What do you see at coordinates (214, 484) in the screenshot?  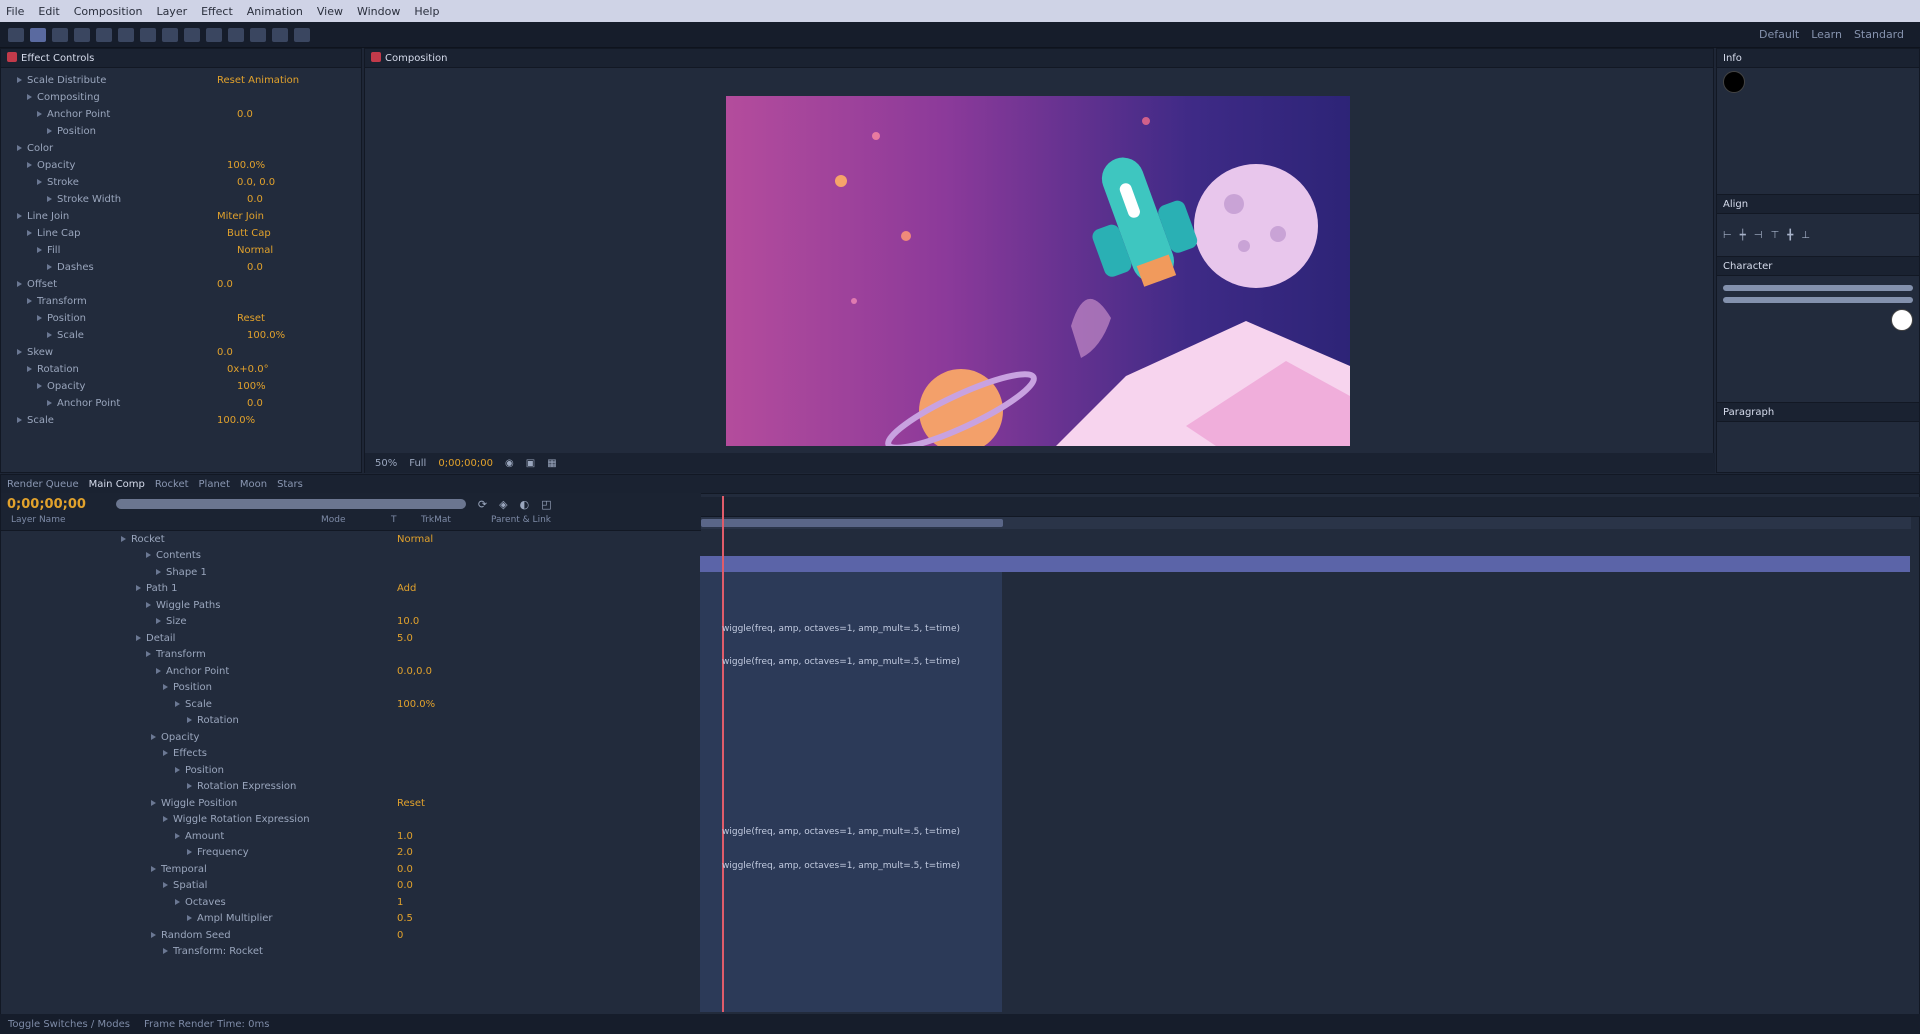 I see `tab-planet: Planet` at bounding box center [214, 484].